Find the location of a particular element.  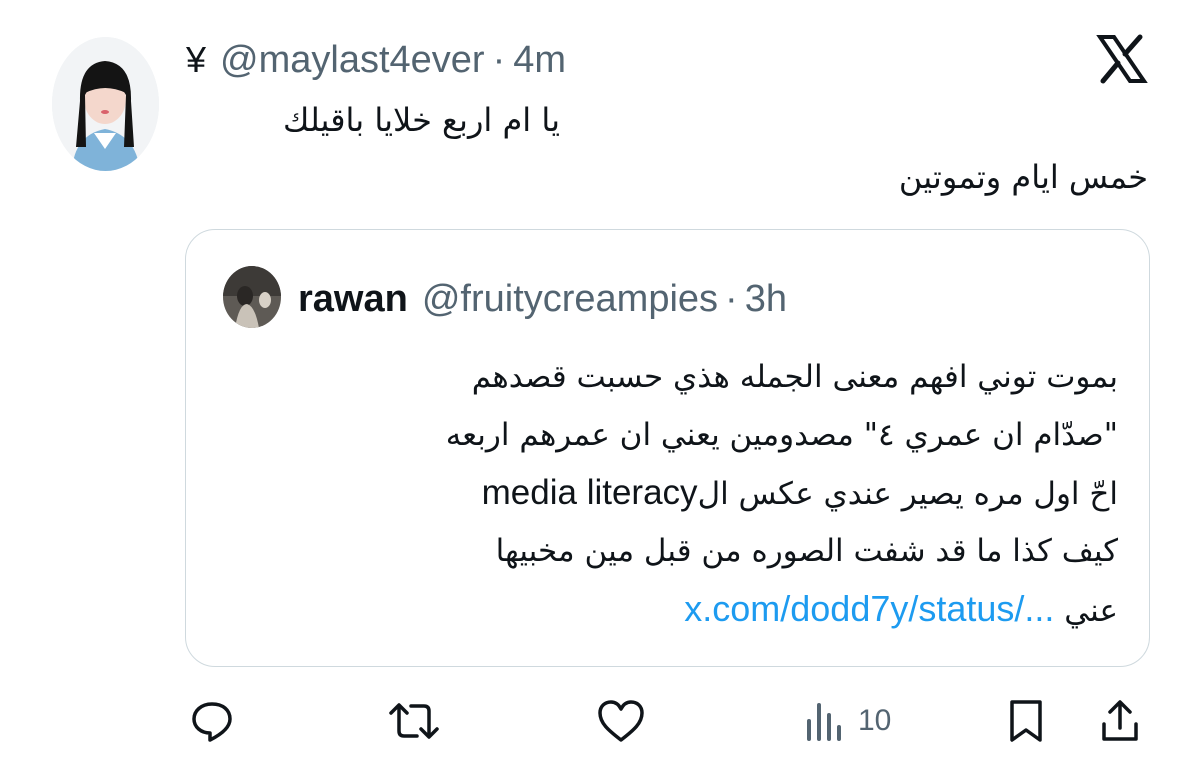

quoted-text-last-word: عني is located at coordinates (1091, 611).